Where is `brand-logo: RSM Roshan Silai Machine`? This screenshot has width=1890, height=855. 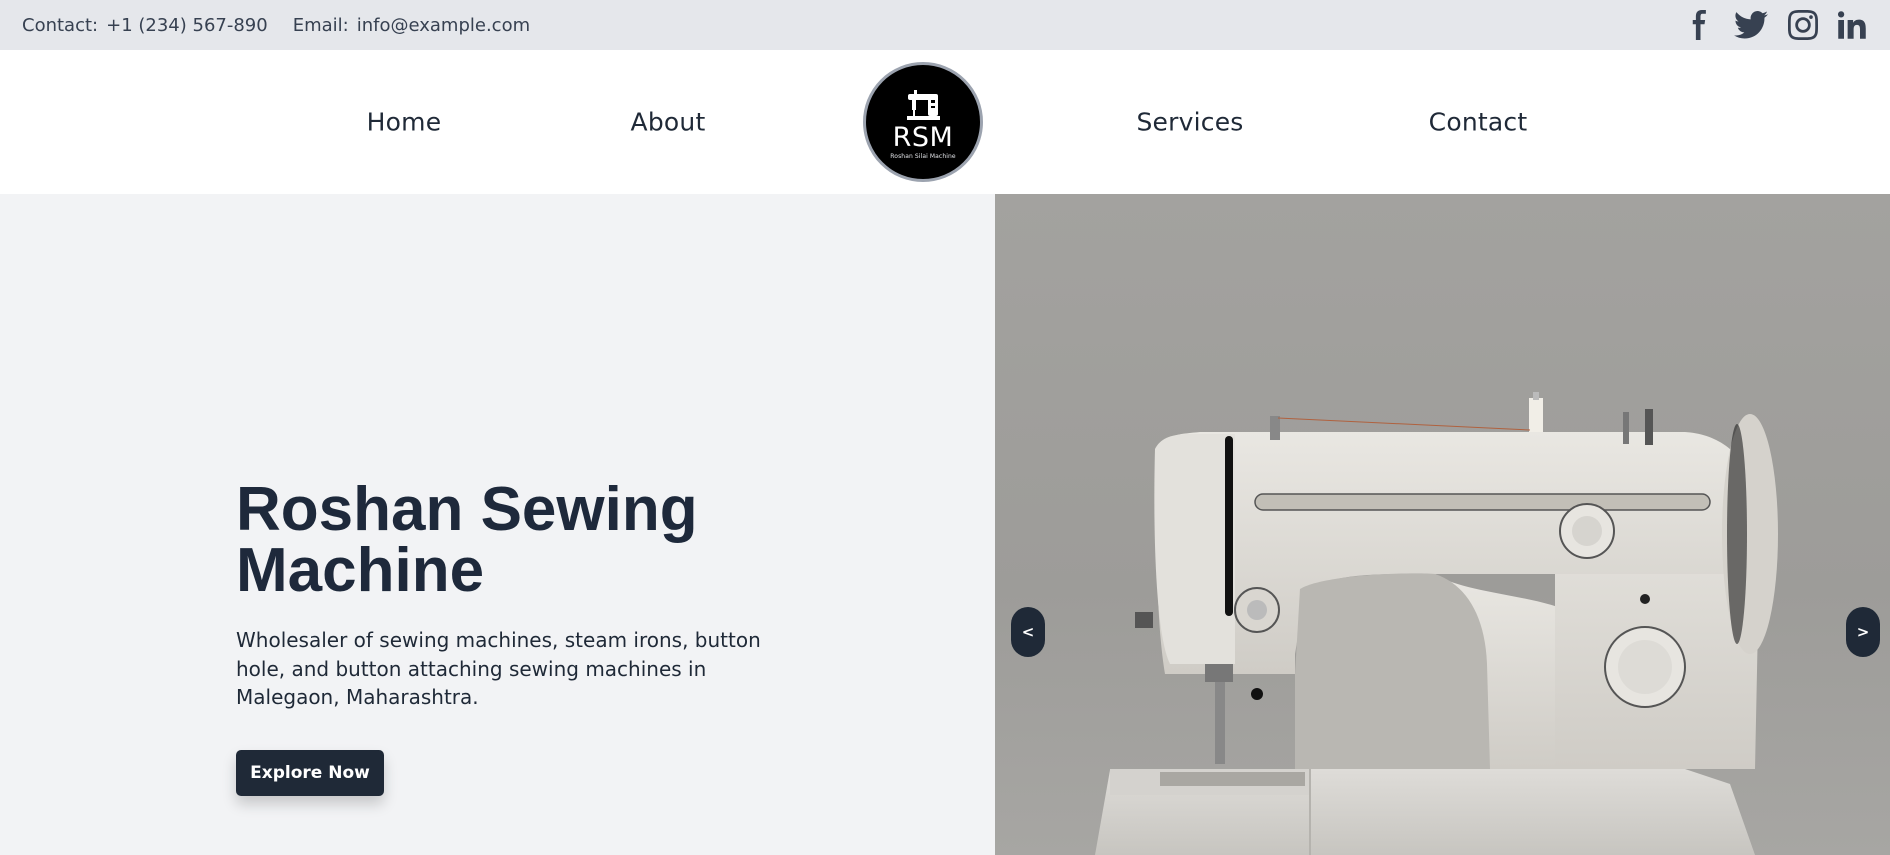 brand-logo: RSM Roshan Silai Machine is located at coordinates (923, 122).